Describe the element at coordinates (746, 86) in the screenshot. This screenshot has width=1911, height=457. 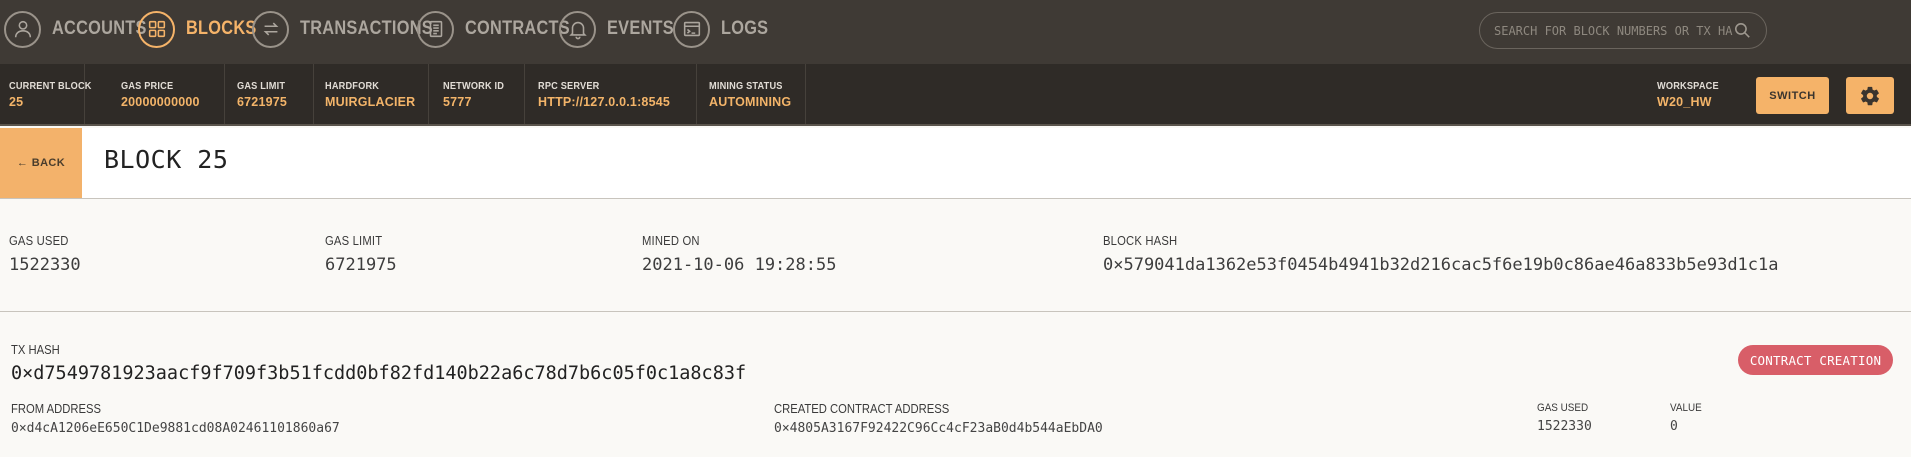
I see `stat-mining-status-label: MINING STATUS` at that location.